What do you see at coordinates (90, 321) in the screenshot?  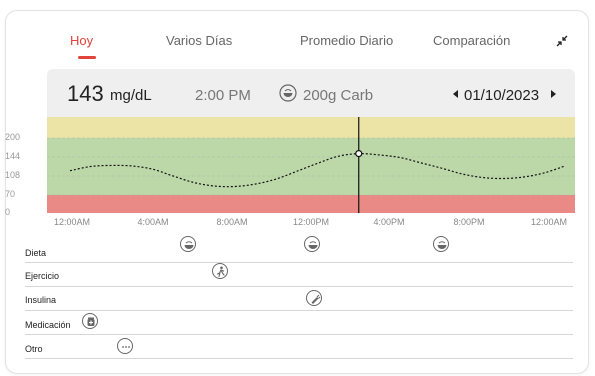 I see `medication-icon` at bounding box center [90, 321].